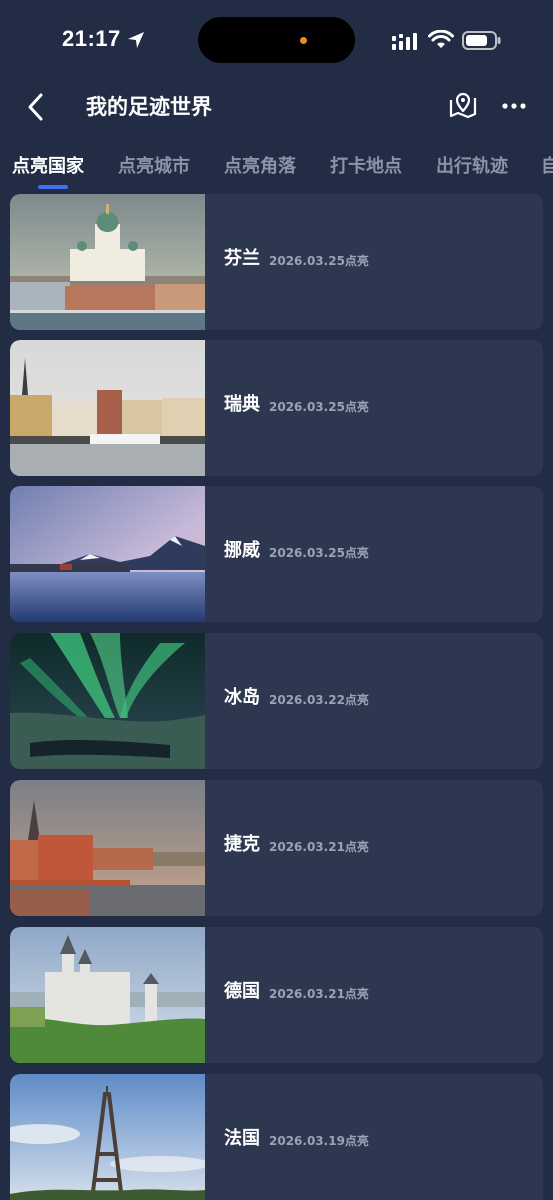  I want to click on neuschwanstein-castle-photo, so click(107, 995).